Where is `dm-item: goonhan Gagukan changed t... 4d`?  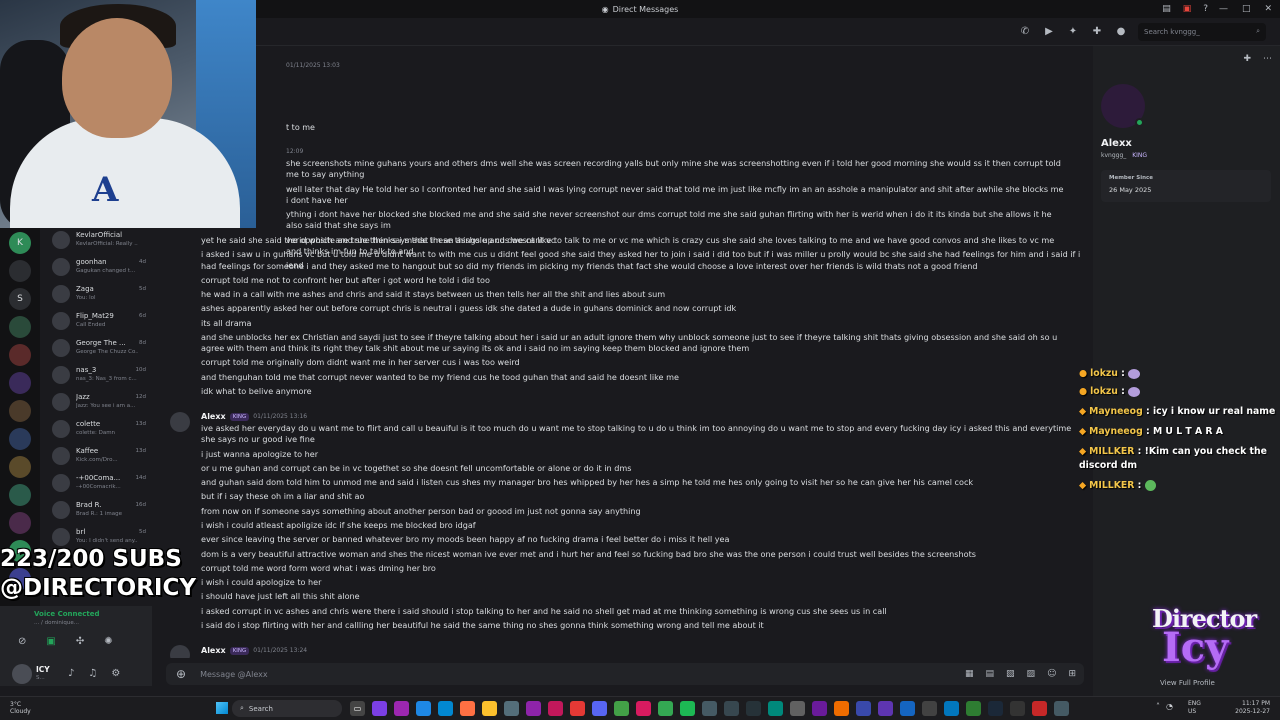 dm-item: goonhan Gagukan changed t... 4d is located at coordinates (96, 266).